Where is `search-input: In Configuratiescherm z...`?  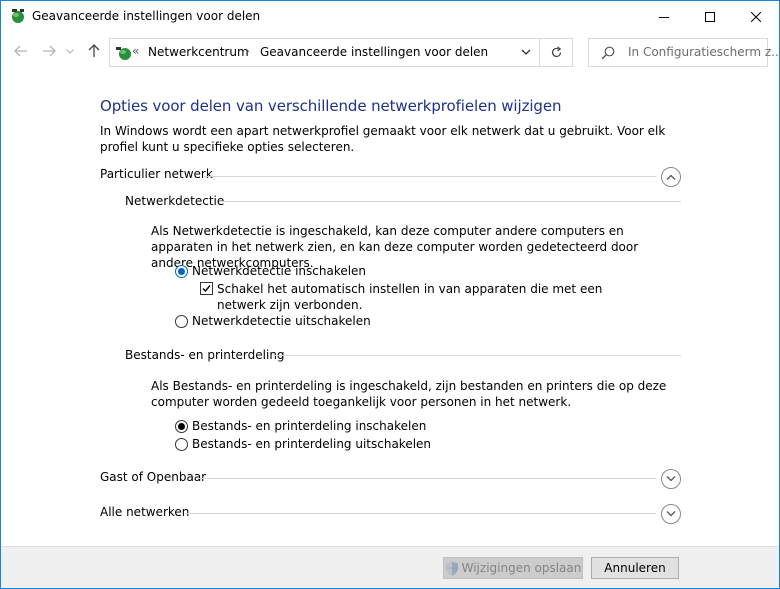 search-input: In Configuratiescherm z... is located at coordinates (704, 52).